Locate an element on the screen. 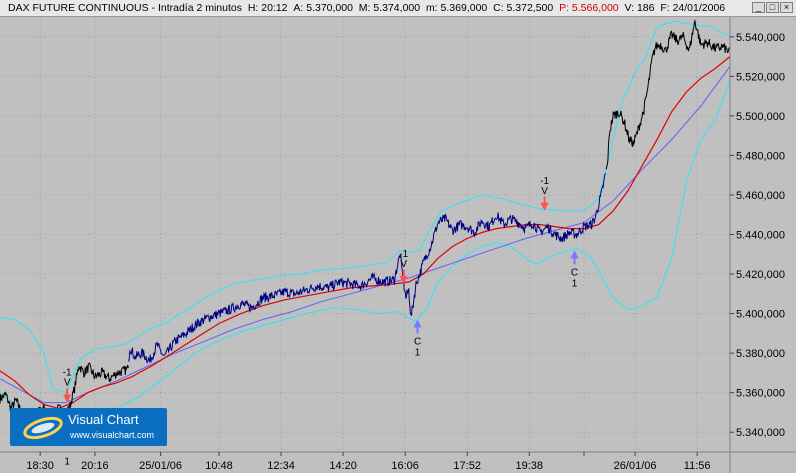 The image size is (796, 473). c-label: C: is located at coordinates (498, 8).